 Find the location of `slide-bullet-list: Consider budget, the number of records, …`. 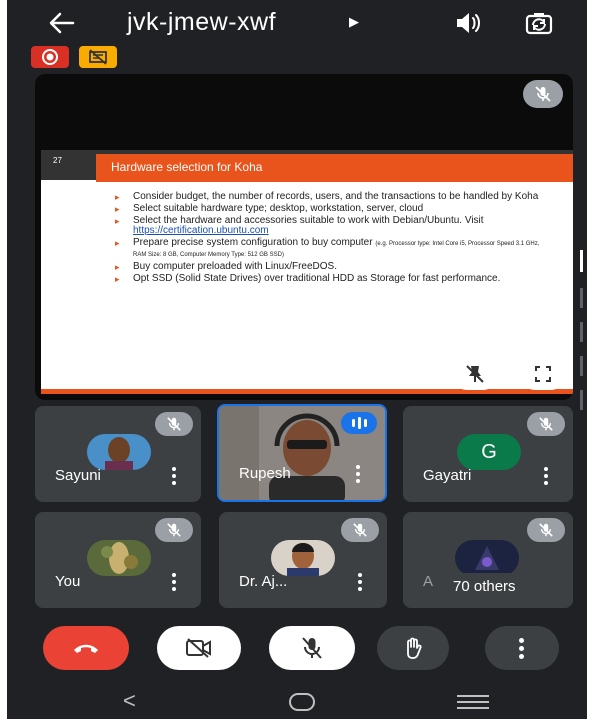

slide-bullet-list: Consider budget, the number of records, … is located at coordinates (333, 239).